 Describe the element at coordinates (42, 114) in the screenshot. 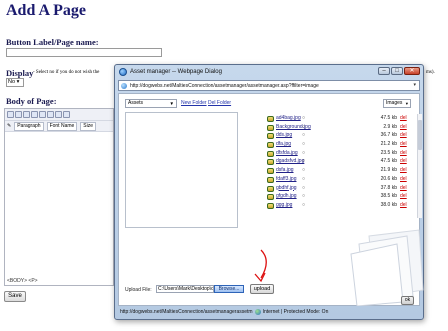

I see `cut-icon` at that location.